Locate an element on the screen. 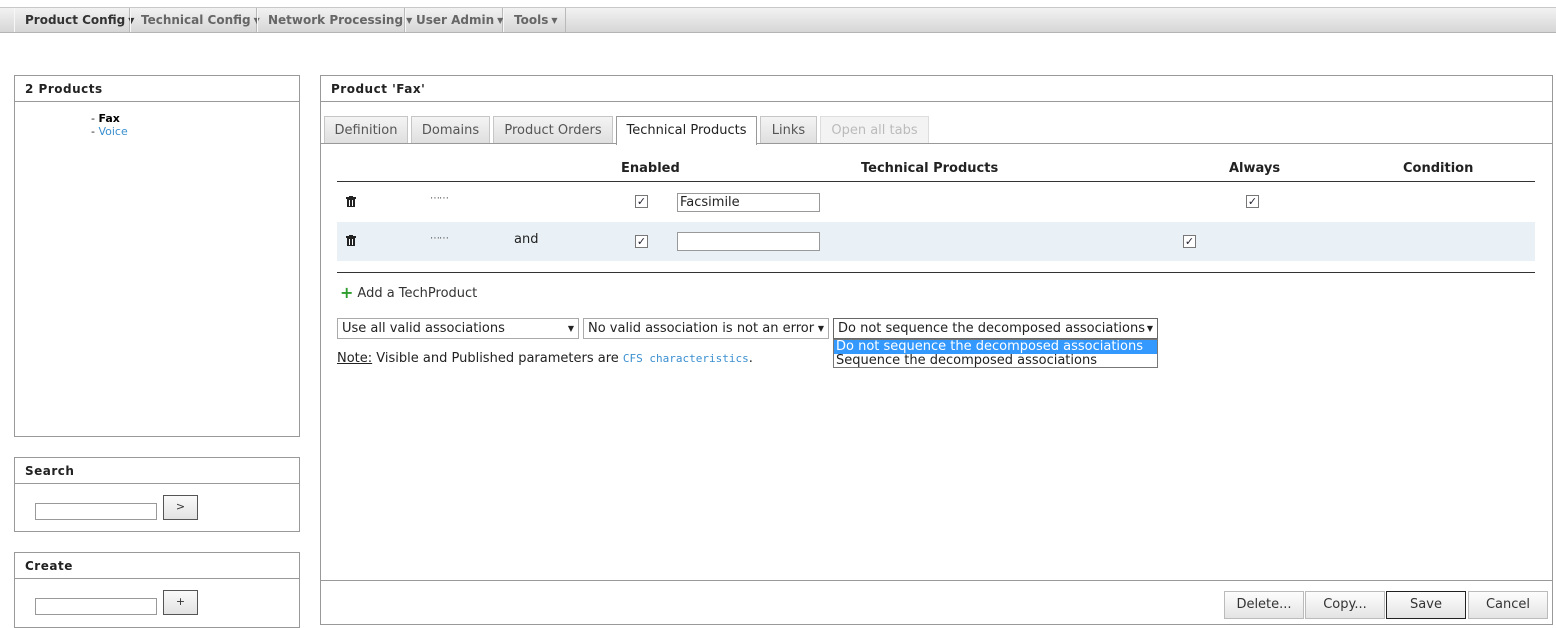  search-panel-title: Search is located at coordinates (157, 471).